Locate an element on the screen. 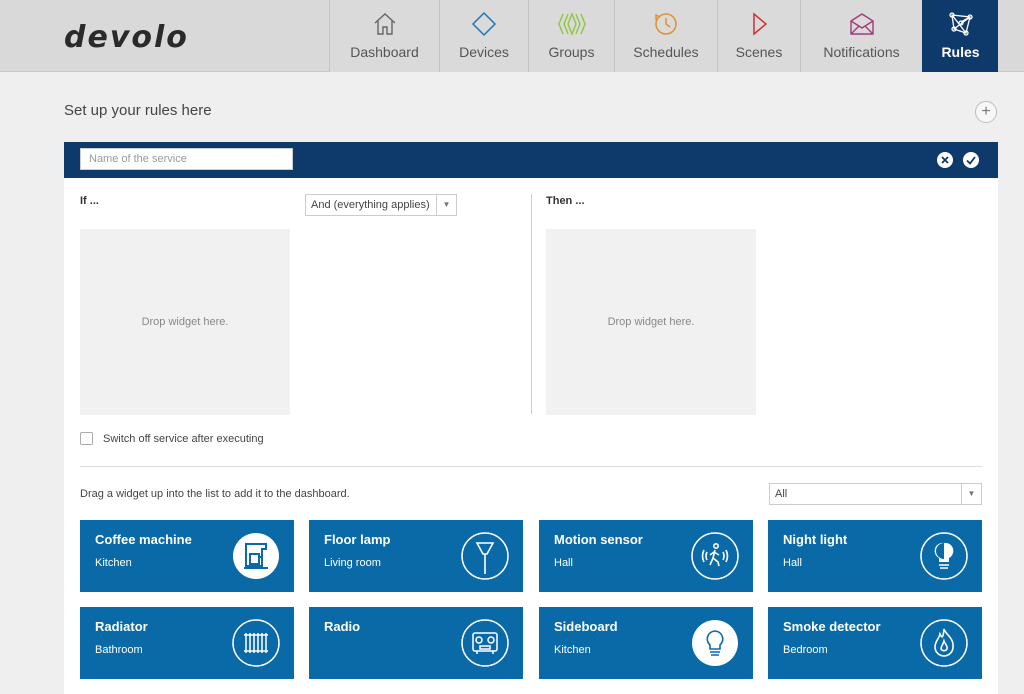  switch-off-checkbox is located at coordinates (86, 438).